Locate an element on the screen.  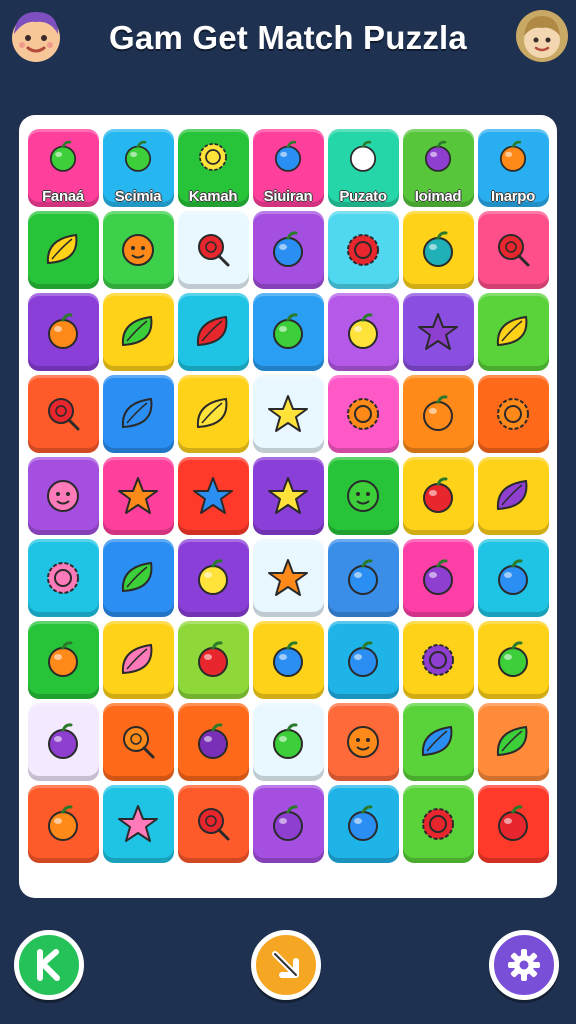
hint-button is located at coordinates (286, 965).